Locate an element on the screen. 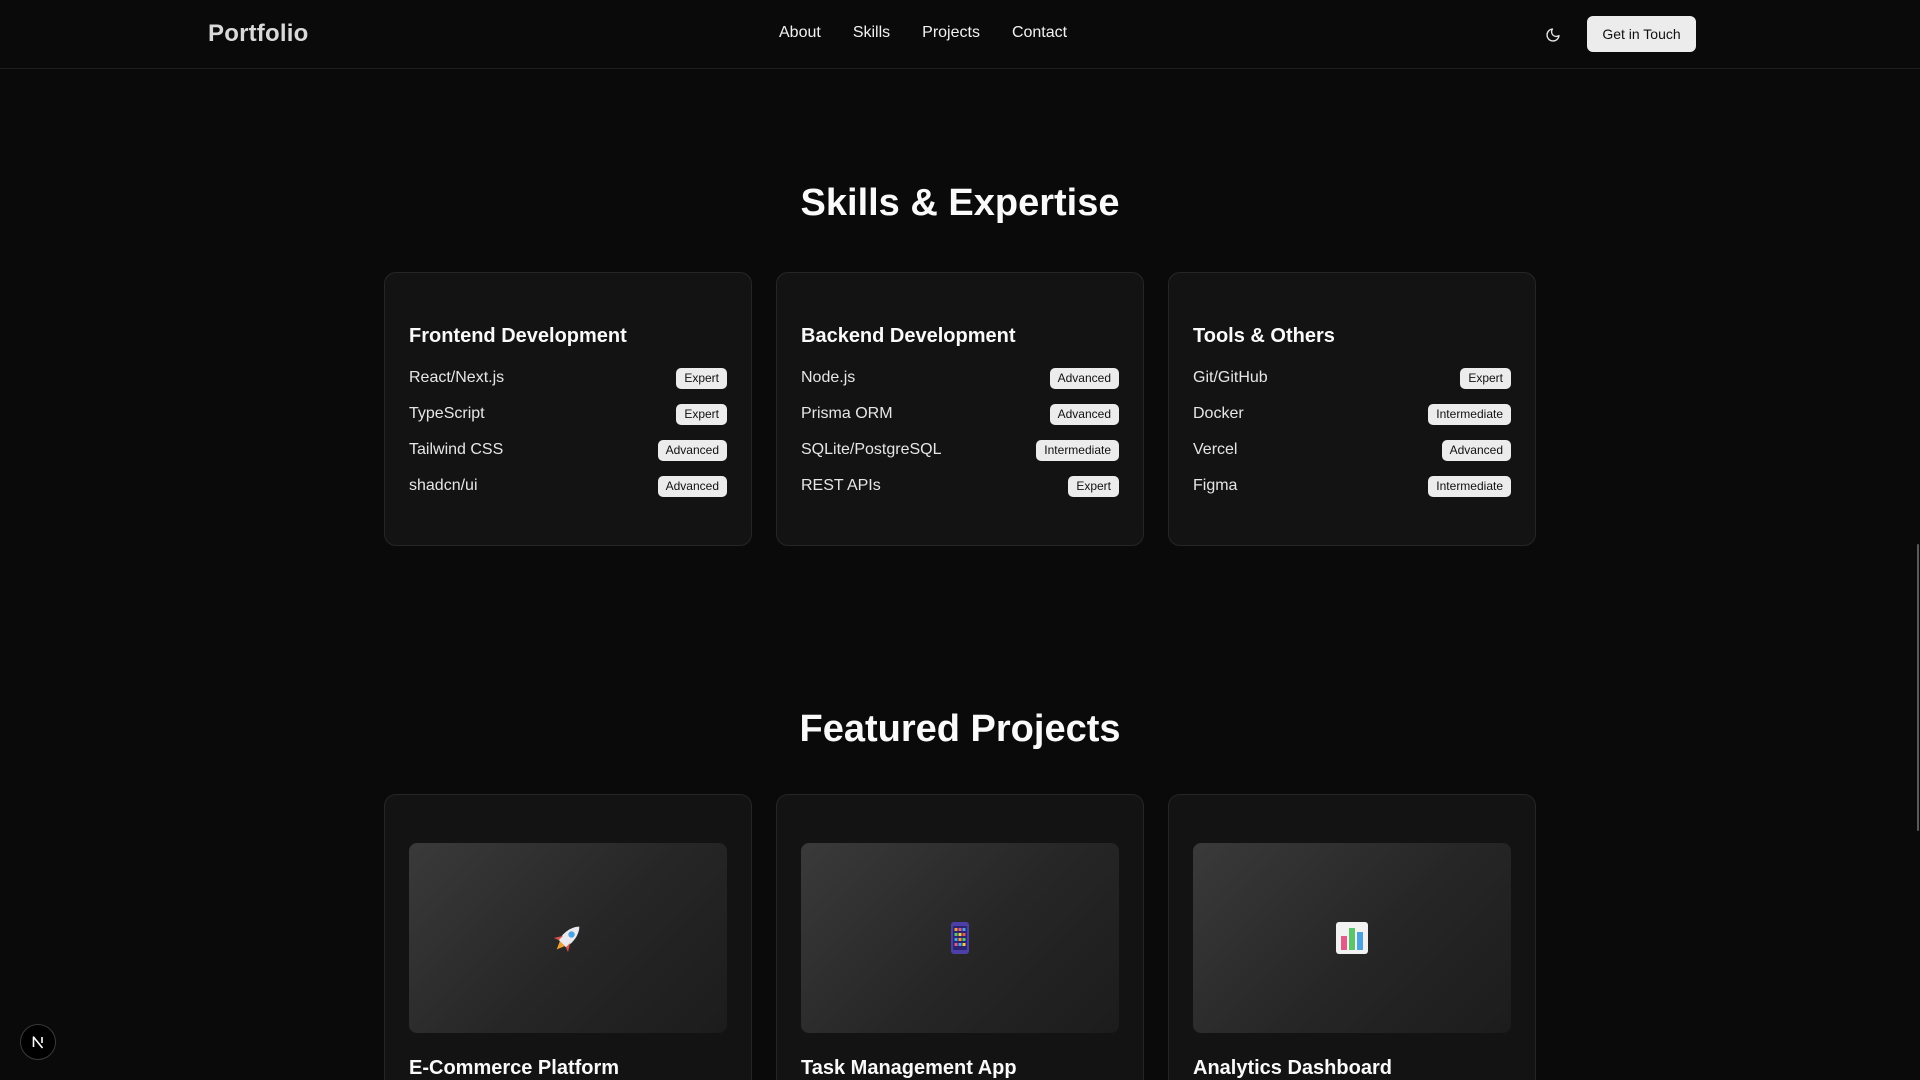 Image resolution: width=1920 pixels, height=1080 pixels. nav-link-projects: Projects is located at coordinates (951, 33).